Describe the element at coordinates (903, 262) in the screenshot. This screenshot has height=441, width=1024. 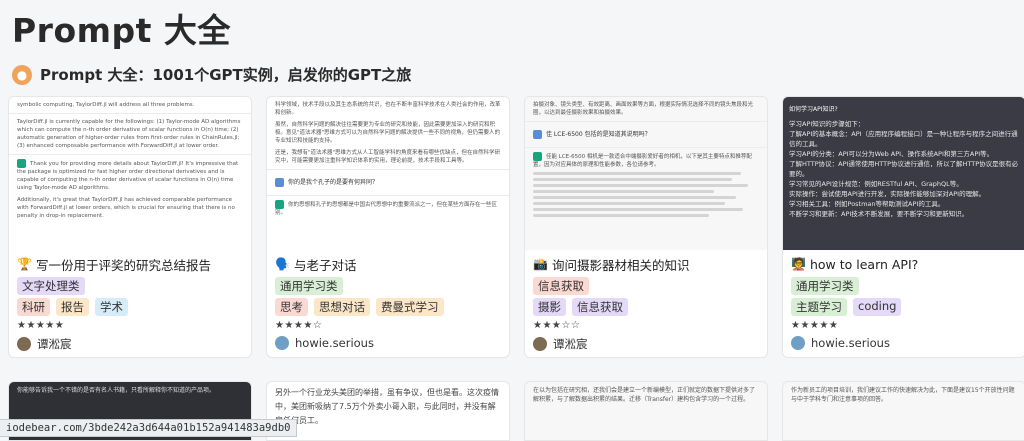
I see `card-title: 🧑‍🏫 how to learn API?` at that location.